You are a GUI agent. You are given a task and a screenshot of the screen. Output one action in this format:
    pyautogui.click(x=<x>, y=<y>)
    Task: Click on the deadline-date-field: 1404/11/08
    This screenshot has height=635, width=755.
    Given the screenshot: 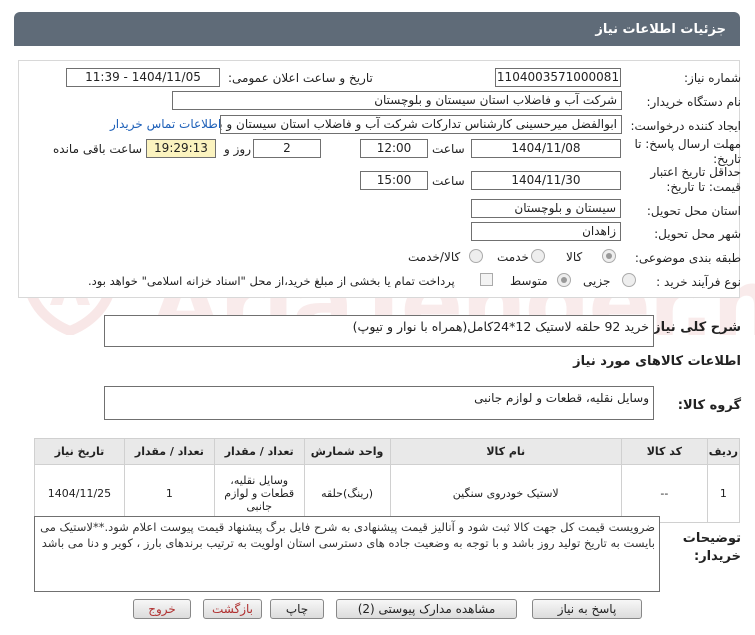 What is the action you would take?
    pyautogui.click(x=546, y=148)
    